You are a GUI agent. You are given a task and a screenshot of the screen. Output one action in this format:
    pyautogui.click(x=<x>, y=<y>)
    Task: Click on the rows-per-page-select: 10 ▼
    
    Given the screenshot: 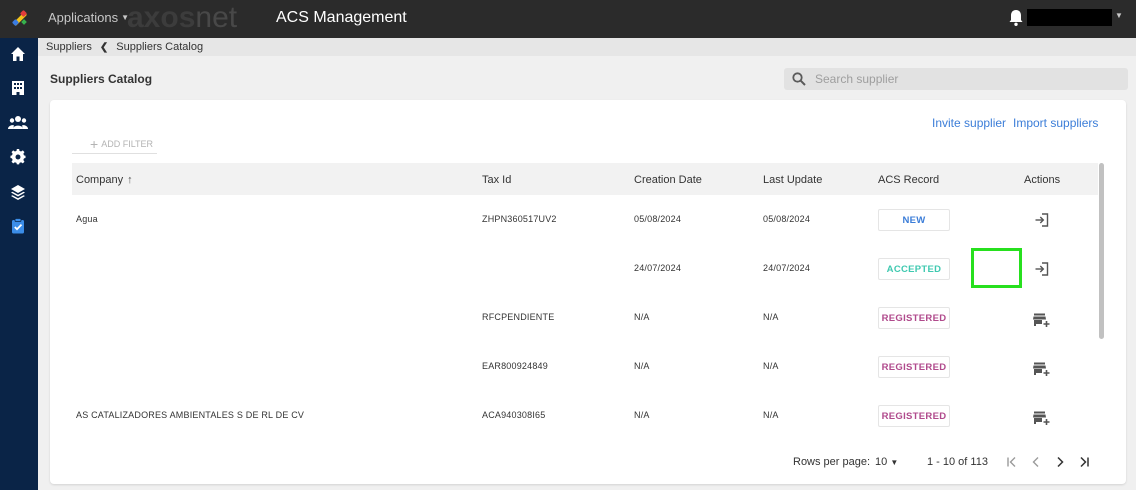 What is the action you would take?
    pyautogui.click(x=886, y=462)
    